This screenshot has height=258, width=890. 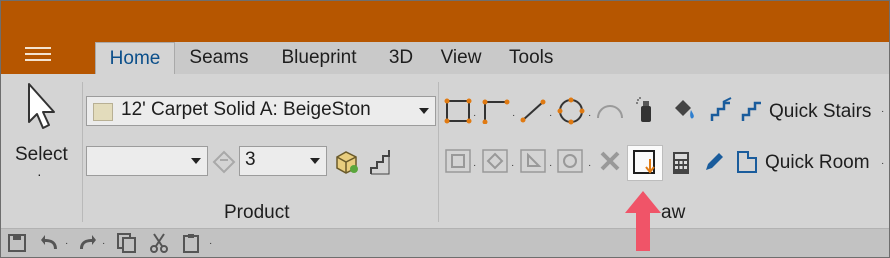 What do you see at coordinates (461, 58) in the screenshot?
I see `tab-view: View` at bounding box center [461, 58].